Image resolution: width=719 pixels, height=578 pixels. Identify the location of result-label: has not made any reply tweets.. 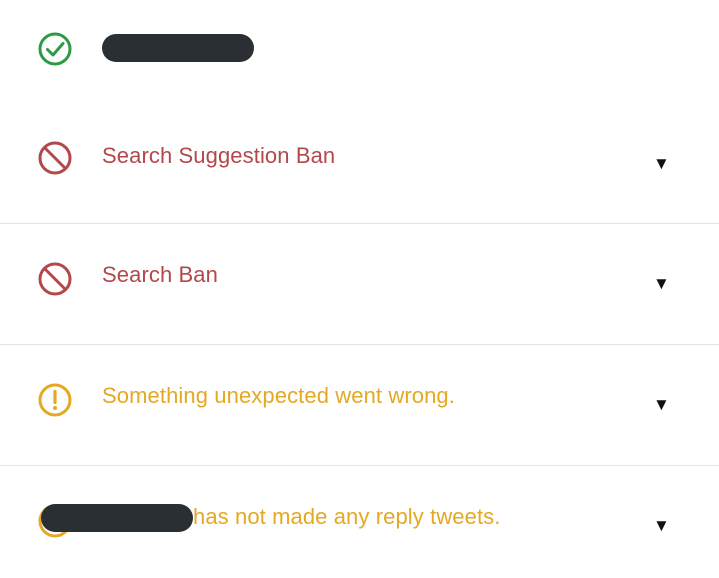
(347, 516).